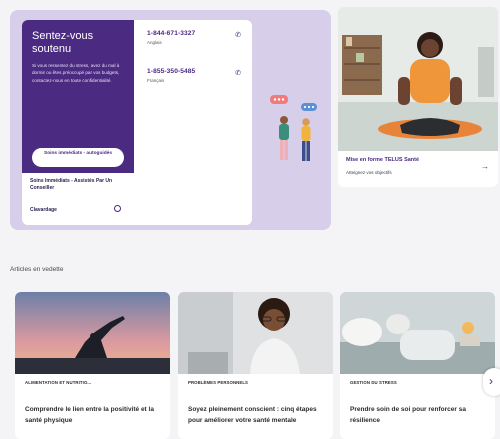 The height and width of the screenshot is (439, 500). I want to click on article-tag: GESTION DU STRESS, so click(373, 382).